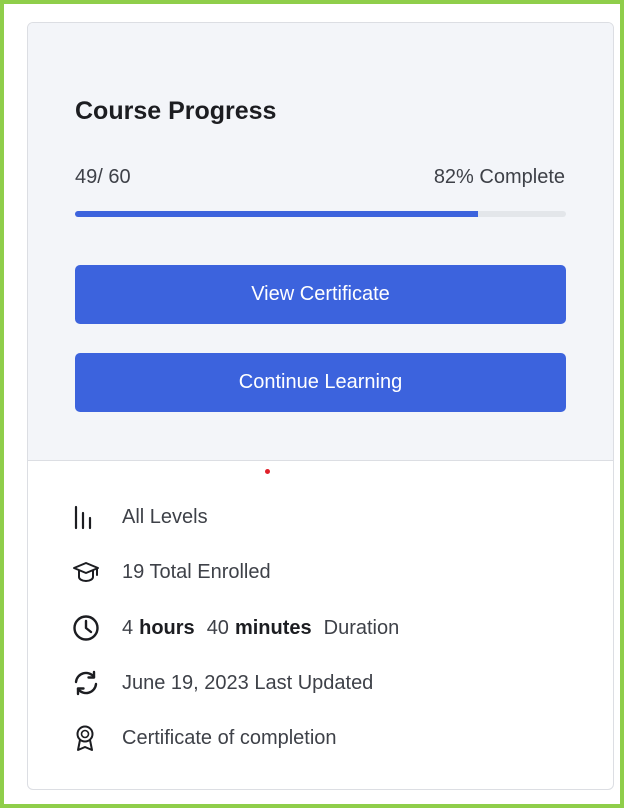 The image size is (624, 808). I want to click on percent-complete: 82% Complete, so click(499, 177).